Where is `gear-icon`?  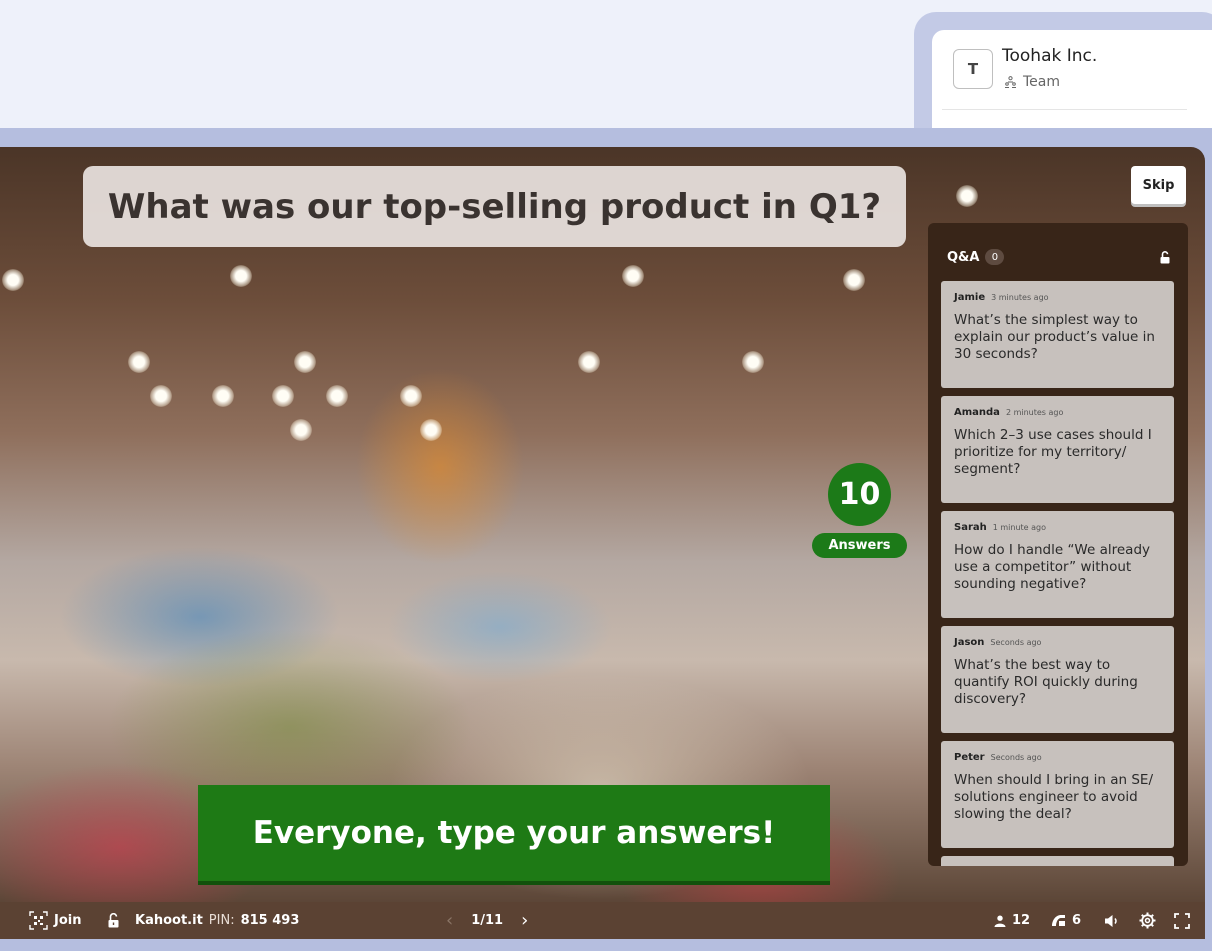 gear-icon is located at coordinates (1147, 920).